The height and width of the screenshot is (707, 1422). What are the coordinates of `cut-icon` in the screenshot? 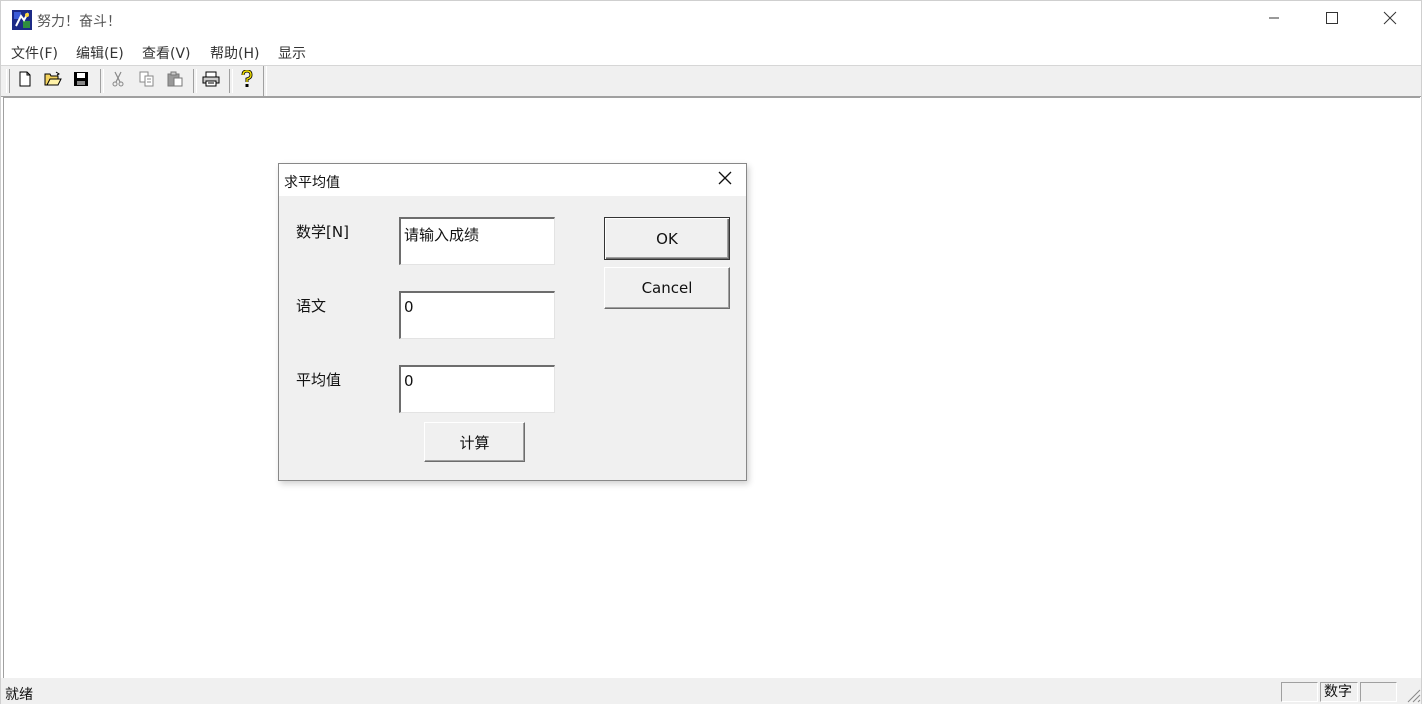 It's located at (118, 81).